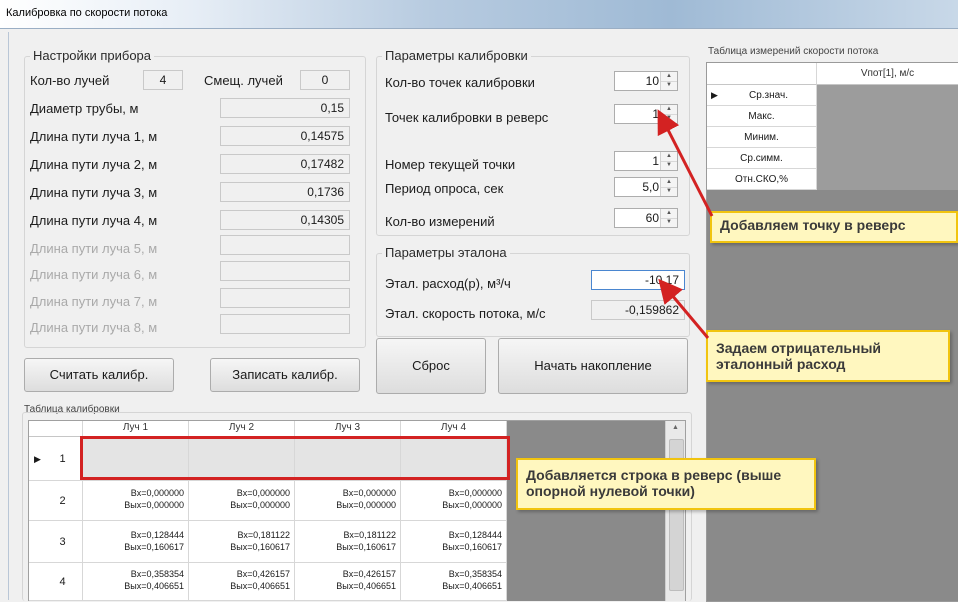 Image resolution: width=958 pixels, height=602 pixels. Describe the element at coordinates (646, 114) in the screenshot. I see `reverse-points-stepper: 1 ▲ ▼` at that location.